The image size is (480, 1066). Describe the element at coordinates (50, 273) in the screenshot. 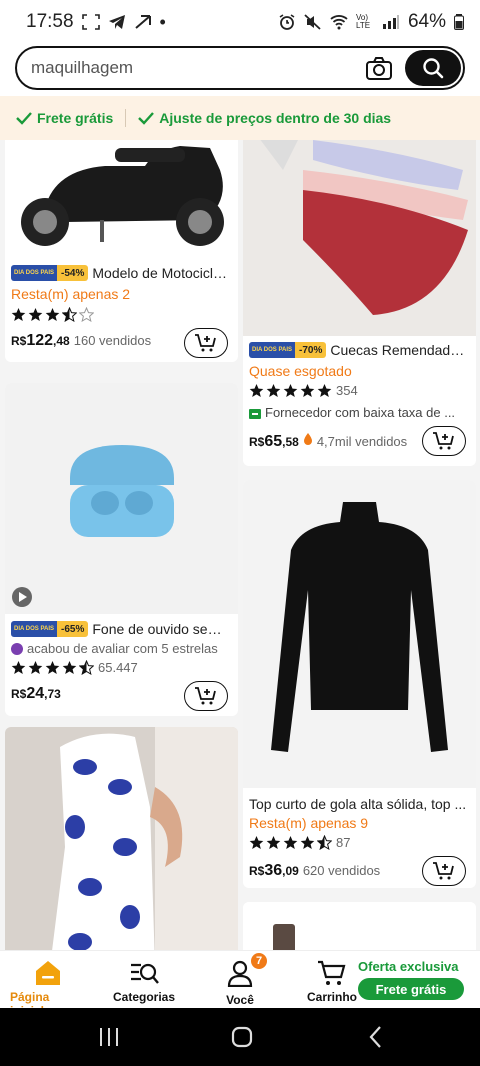

I see `discount-badge: DIA DOS PAIS -54%` at that location.